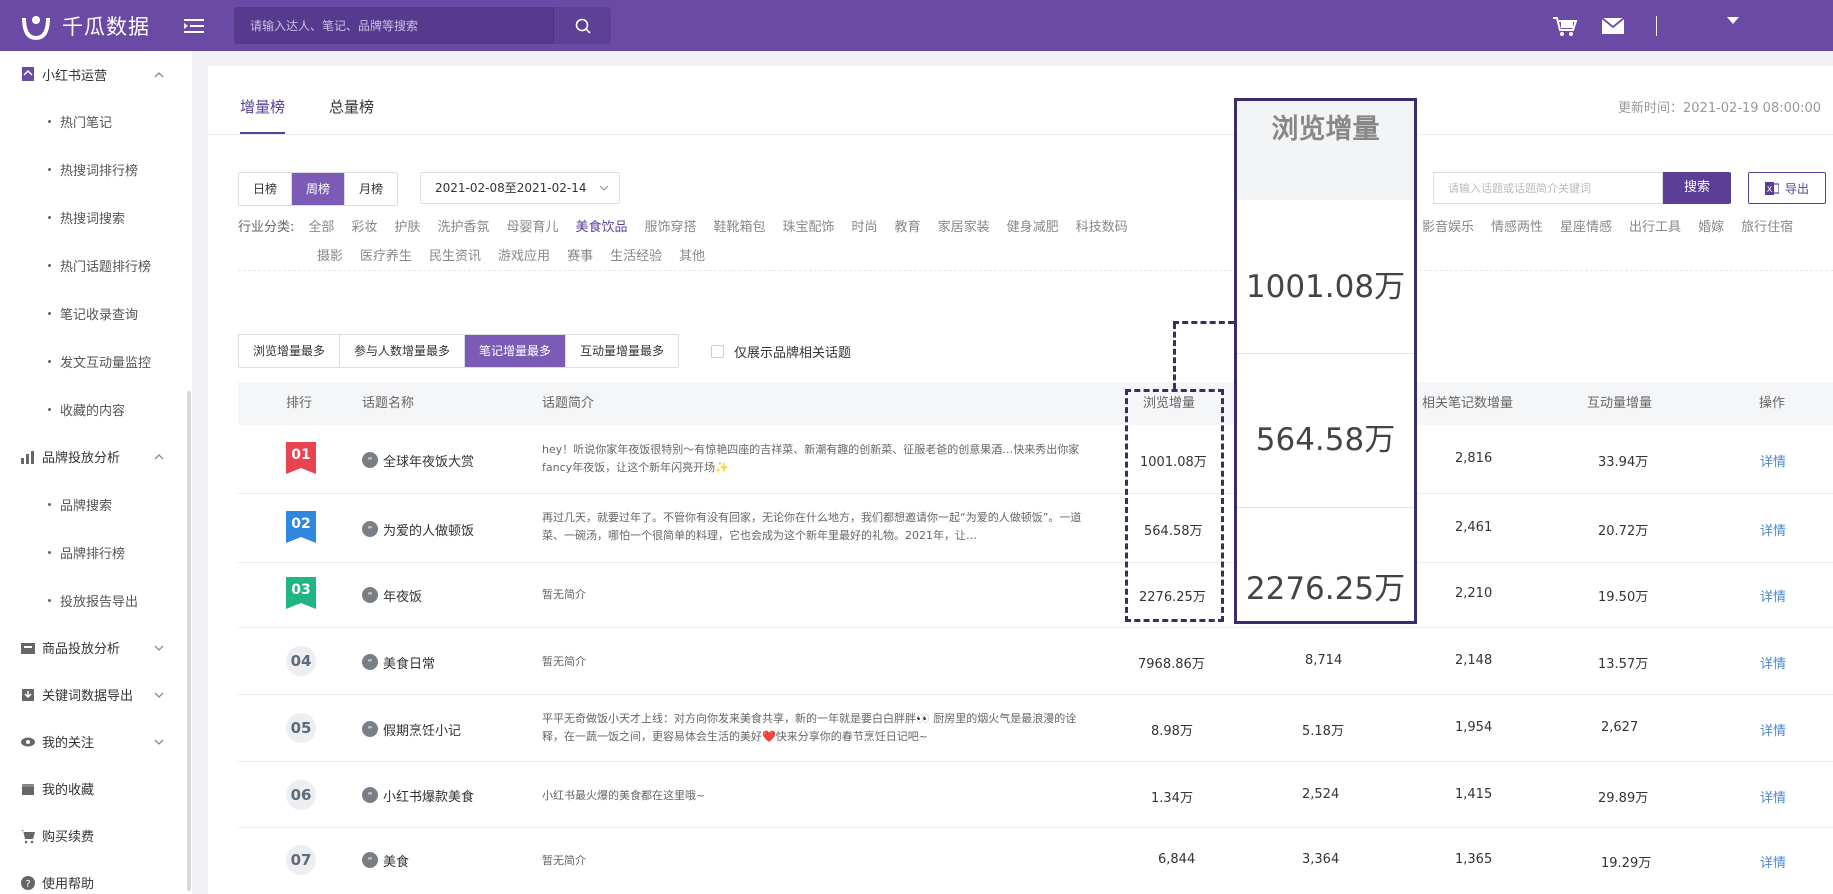 The image size is (1833, 894). What do you see at coordinates (1787, 188) in the screenshot?
I see `export-button: X 导出` at bounding box center [1787, 188].